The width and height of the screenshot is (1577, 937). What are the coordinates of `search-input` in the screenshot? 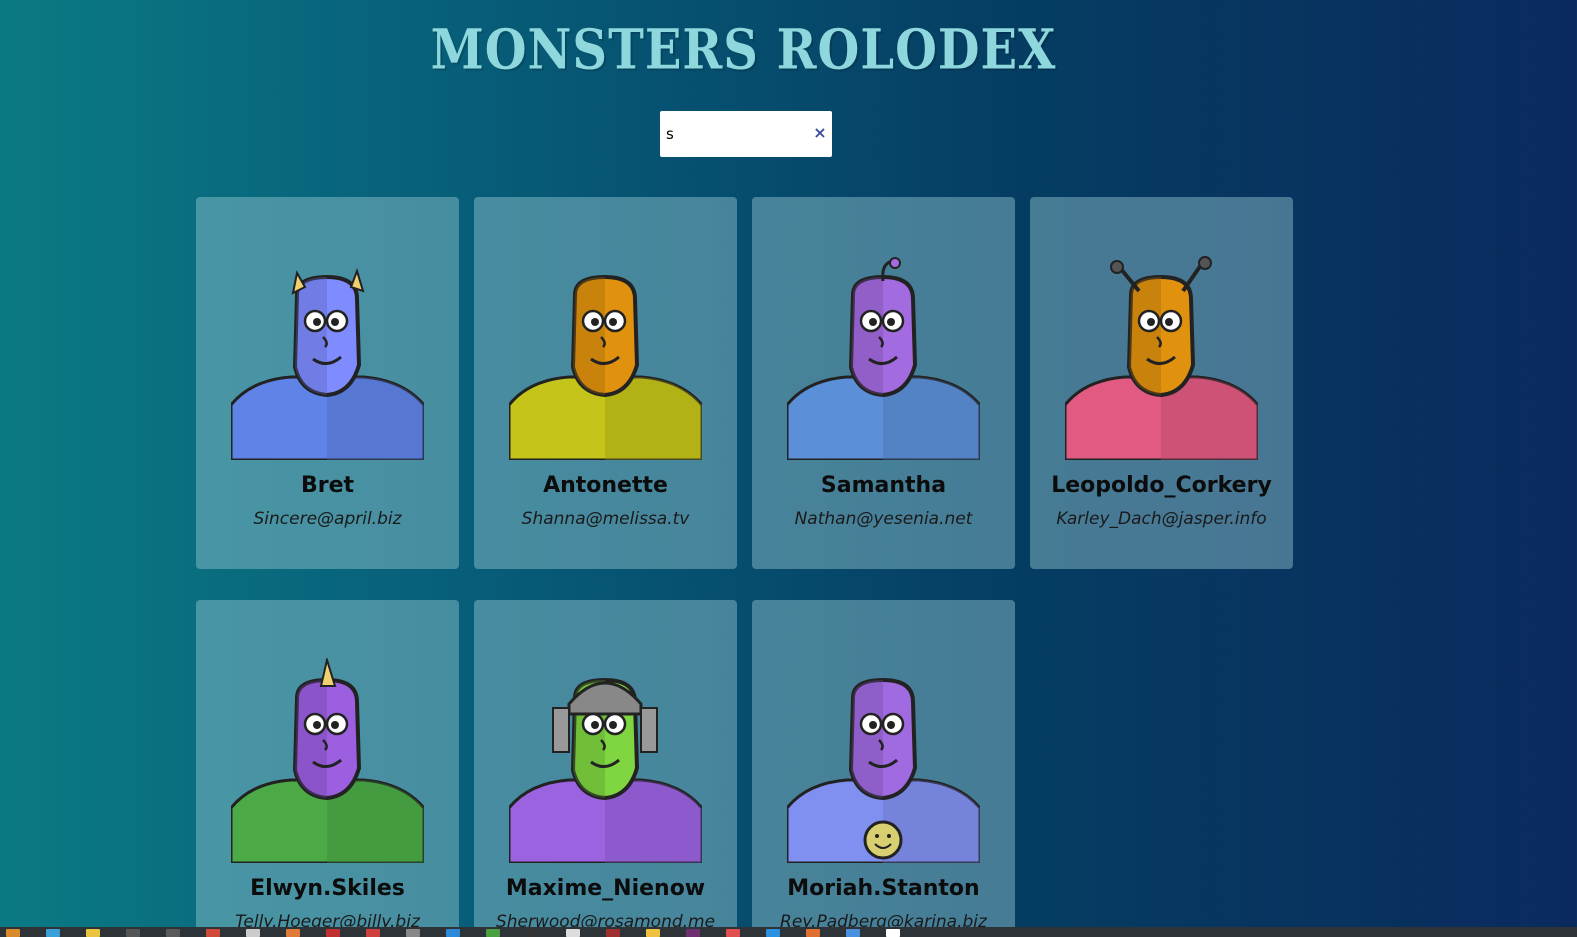 It's located at (735, 134).